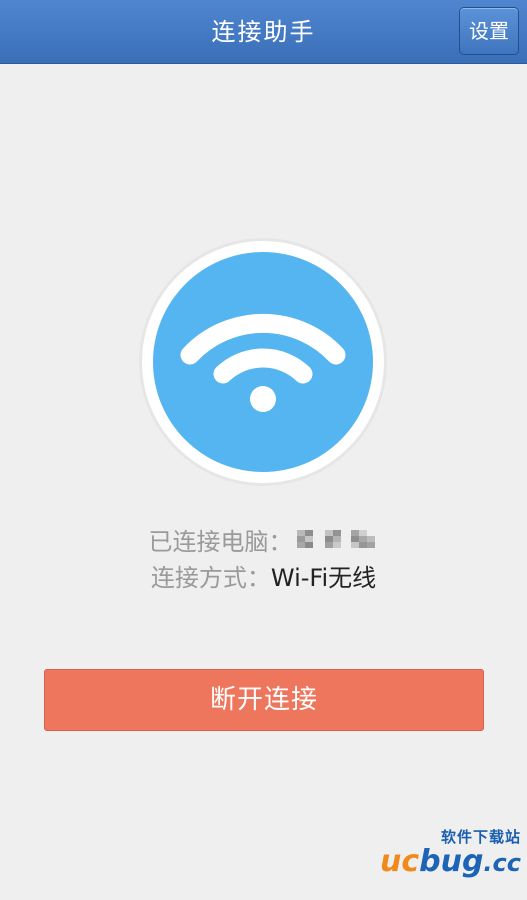  What do you see at coordinates (489, 31) in the screenshot?
I see `settings-button: 设置` at bounding box center [489, 31].